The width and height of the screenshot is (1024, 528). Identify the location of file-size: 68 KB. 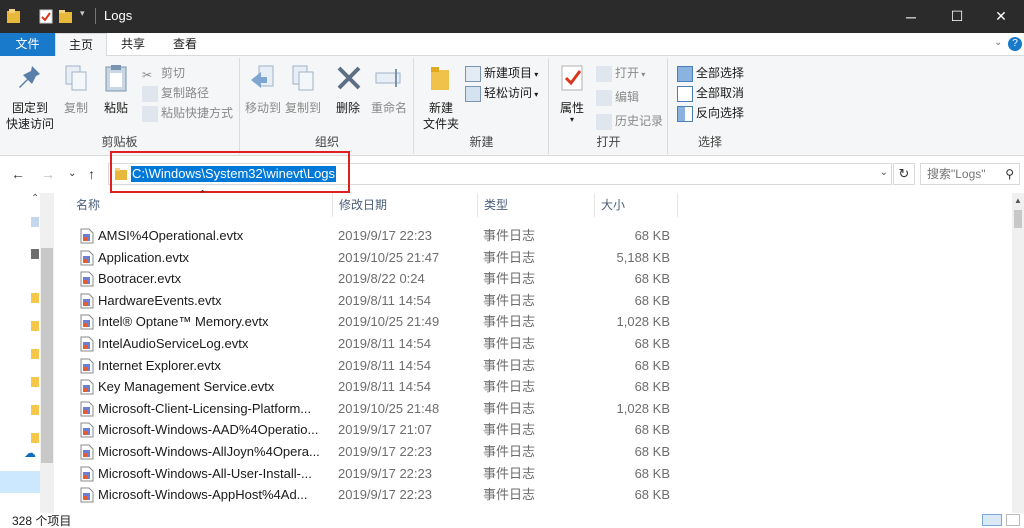
(652, 235).